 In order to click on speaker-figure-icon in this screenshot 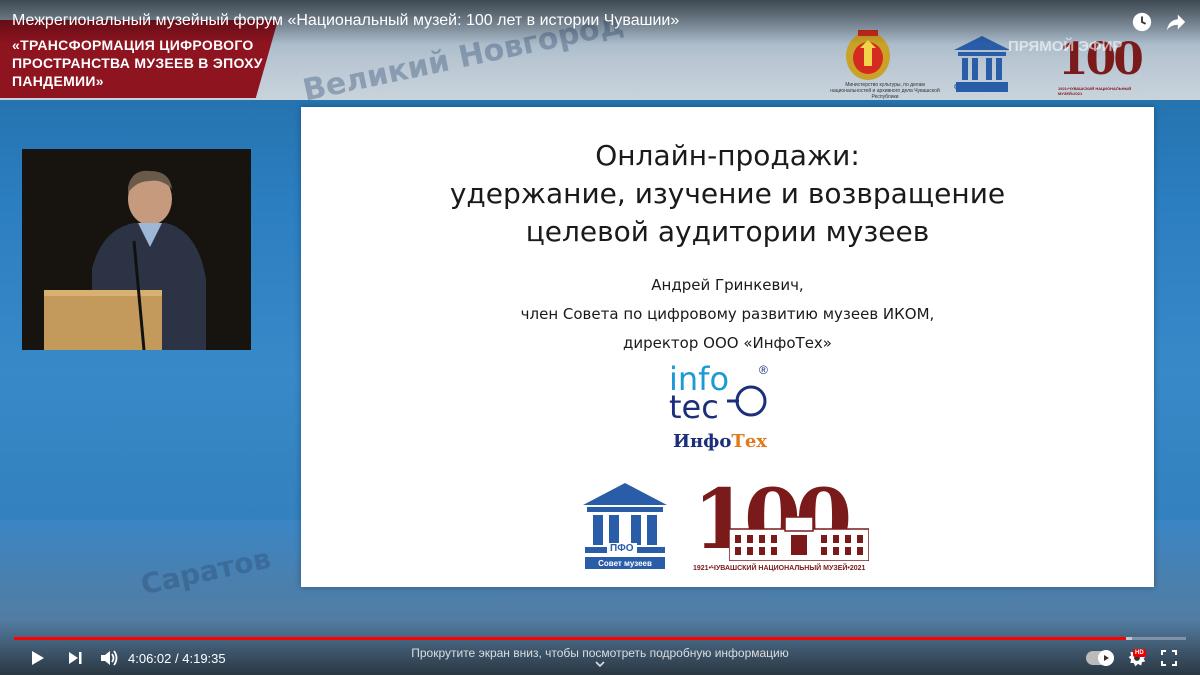, I will do `click(136, 249)`.